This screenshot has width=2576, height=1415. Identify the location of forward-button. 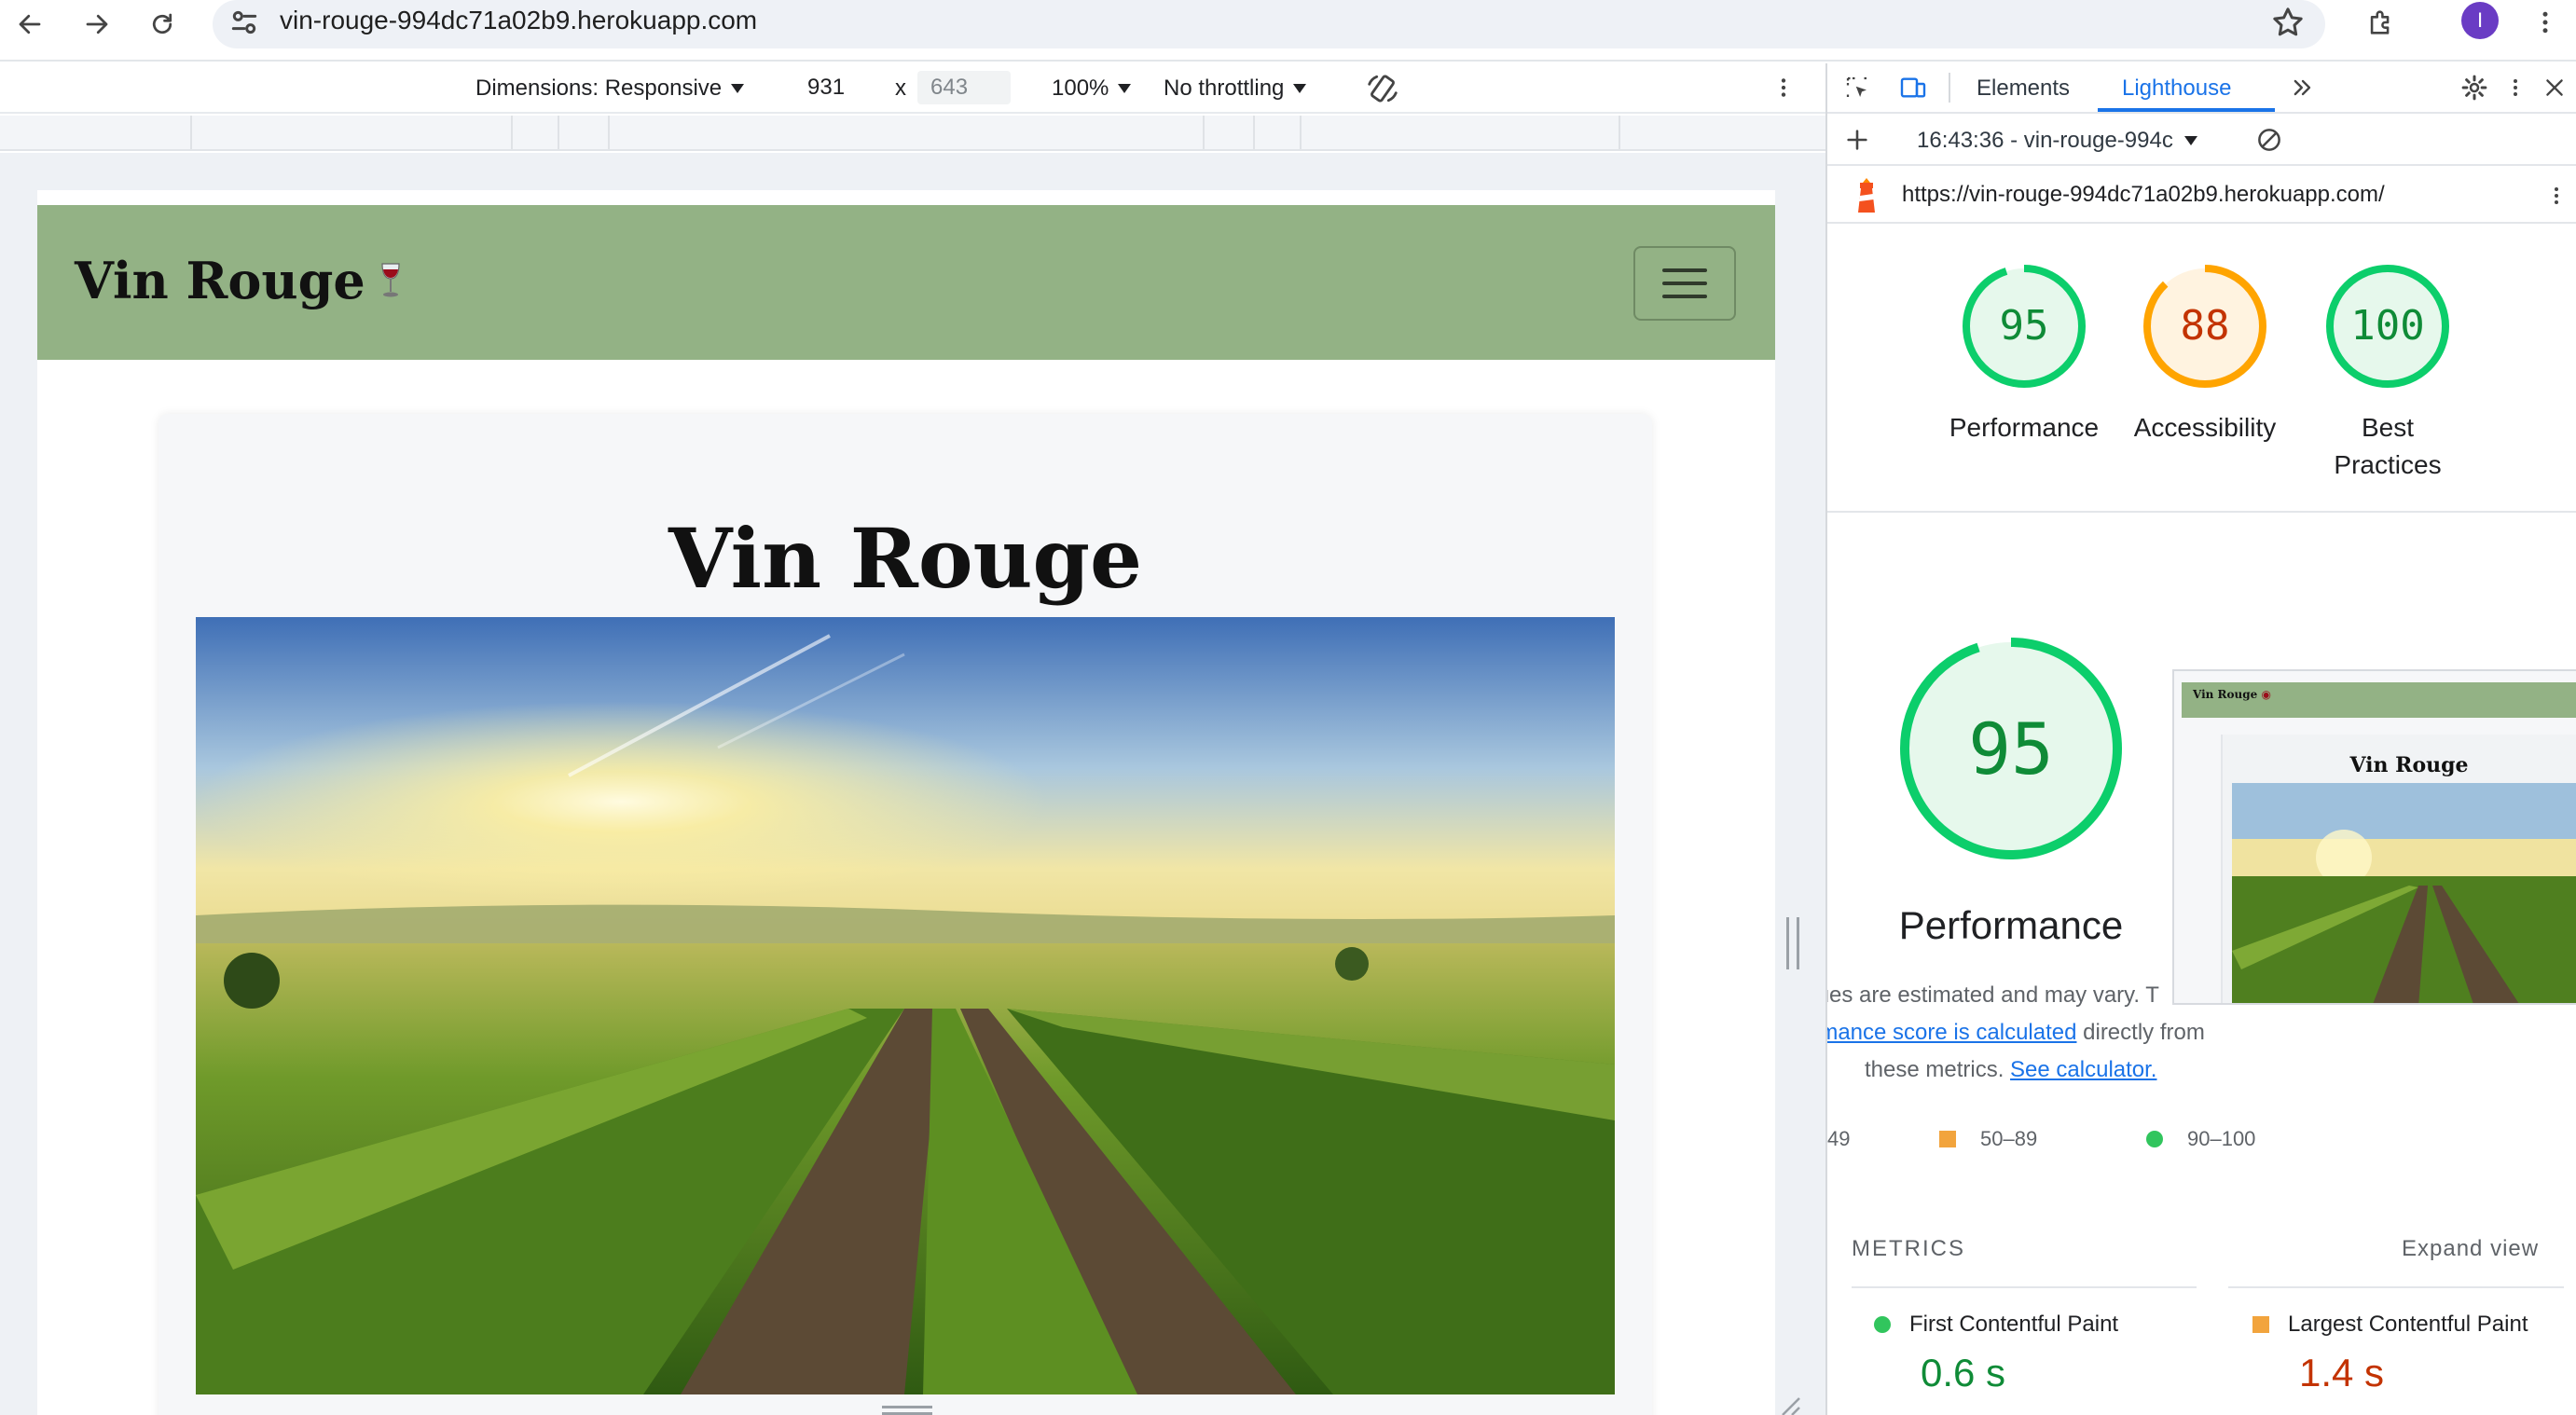
(96, 24).